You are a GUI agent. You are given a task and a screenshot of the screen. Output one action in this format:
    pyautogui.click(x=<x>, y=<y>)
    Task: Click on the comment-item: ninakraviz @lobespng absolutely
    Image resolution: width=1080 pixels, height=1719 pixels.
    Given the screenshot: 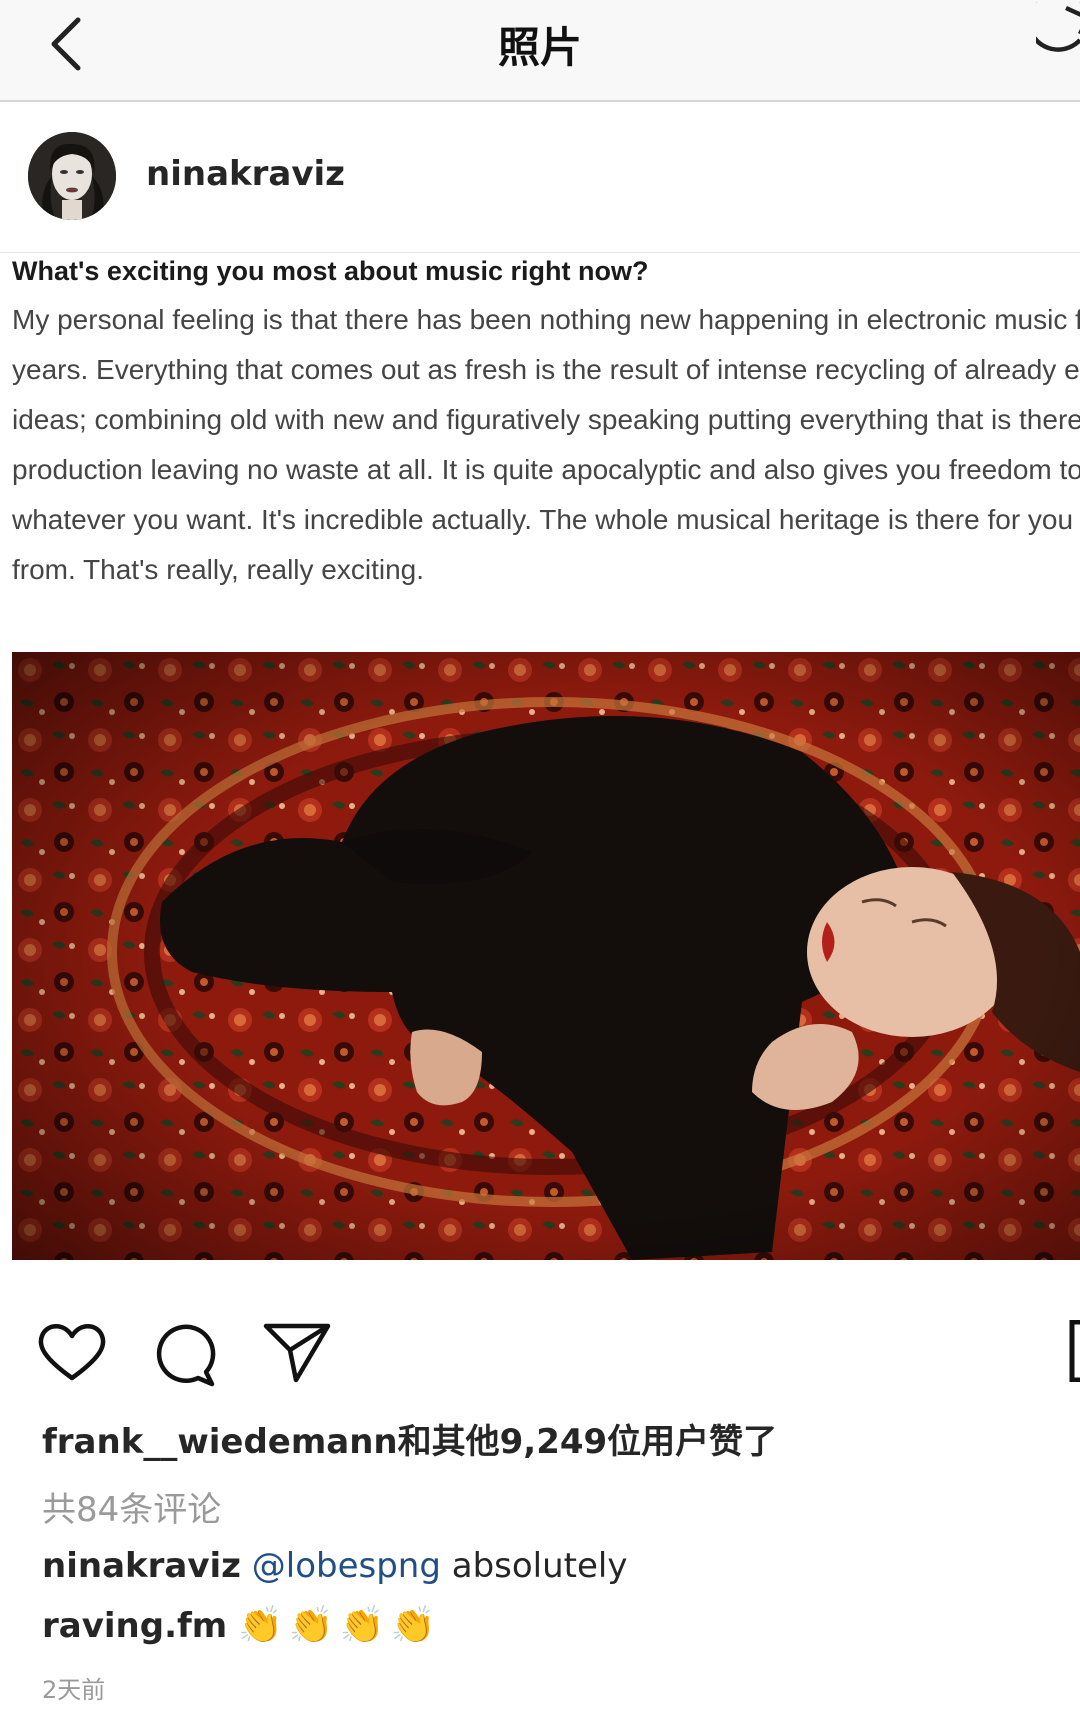 What is the action you would take?
    pyautogui.click(x=335, y=1566)
    